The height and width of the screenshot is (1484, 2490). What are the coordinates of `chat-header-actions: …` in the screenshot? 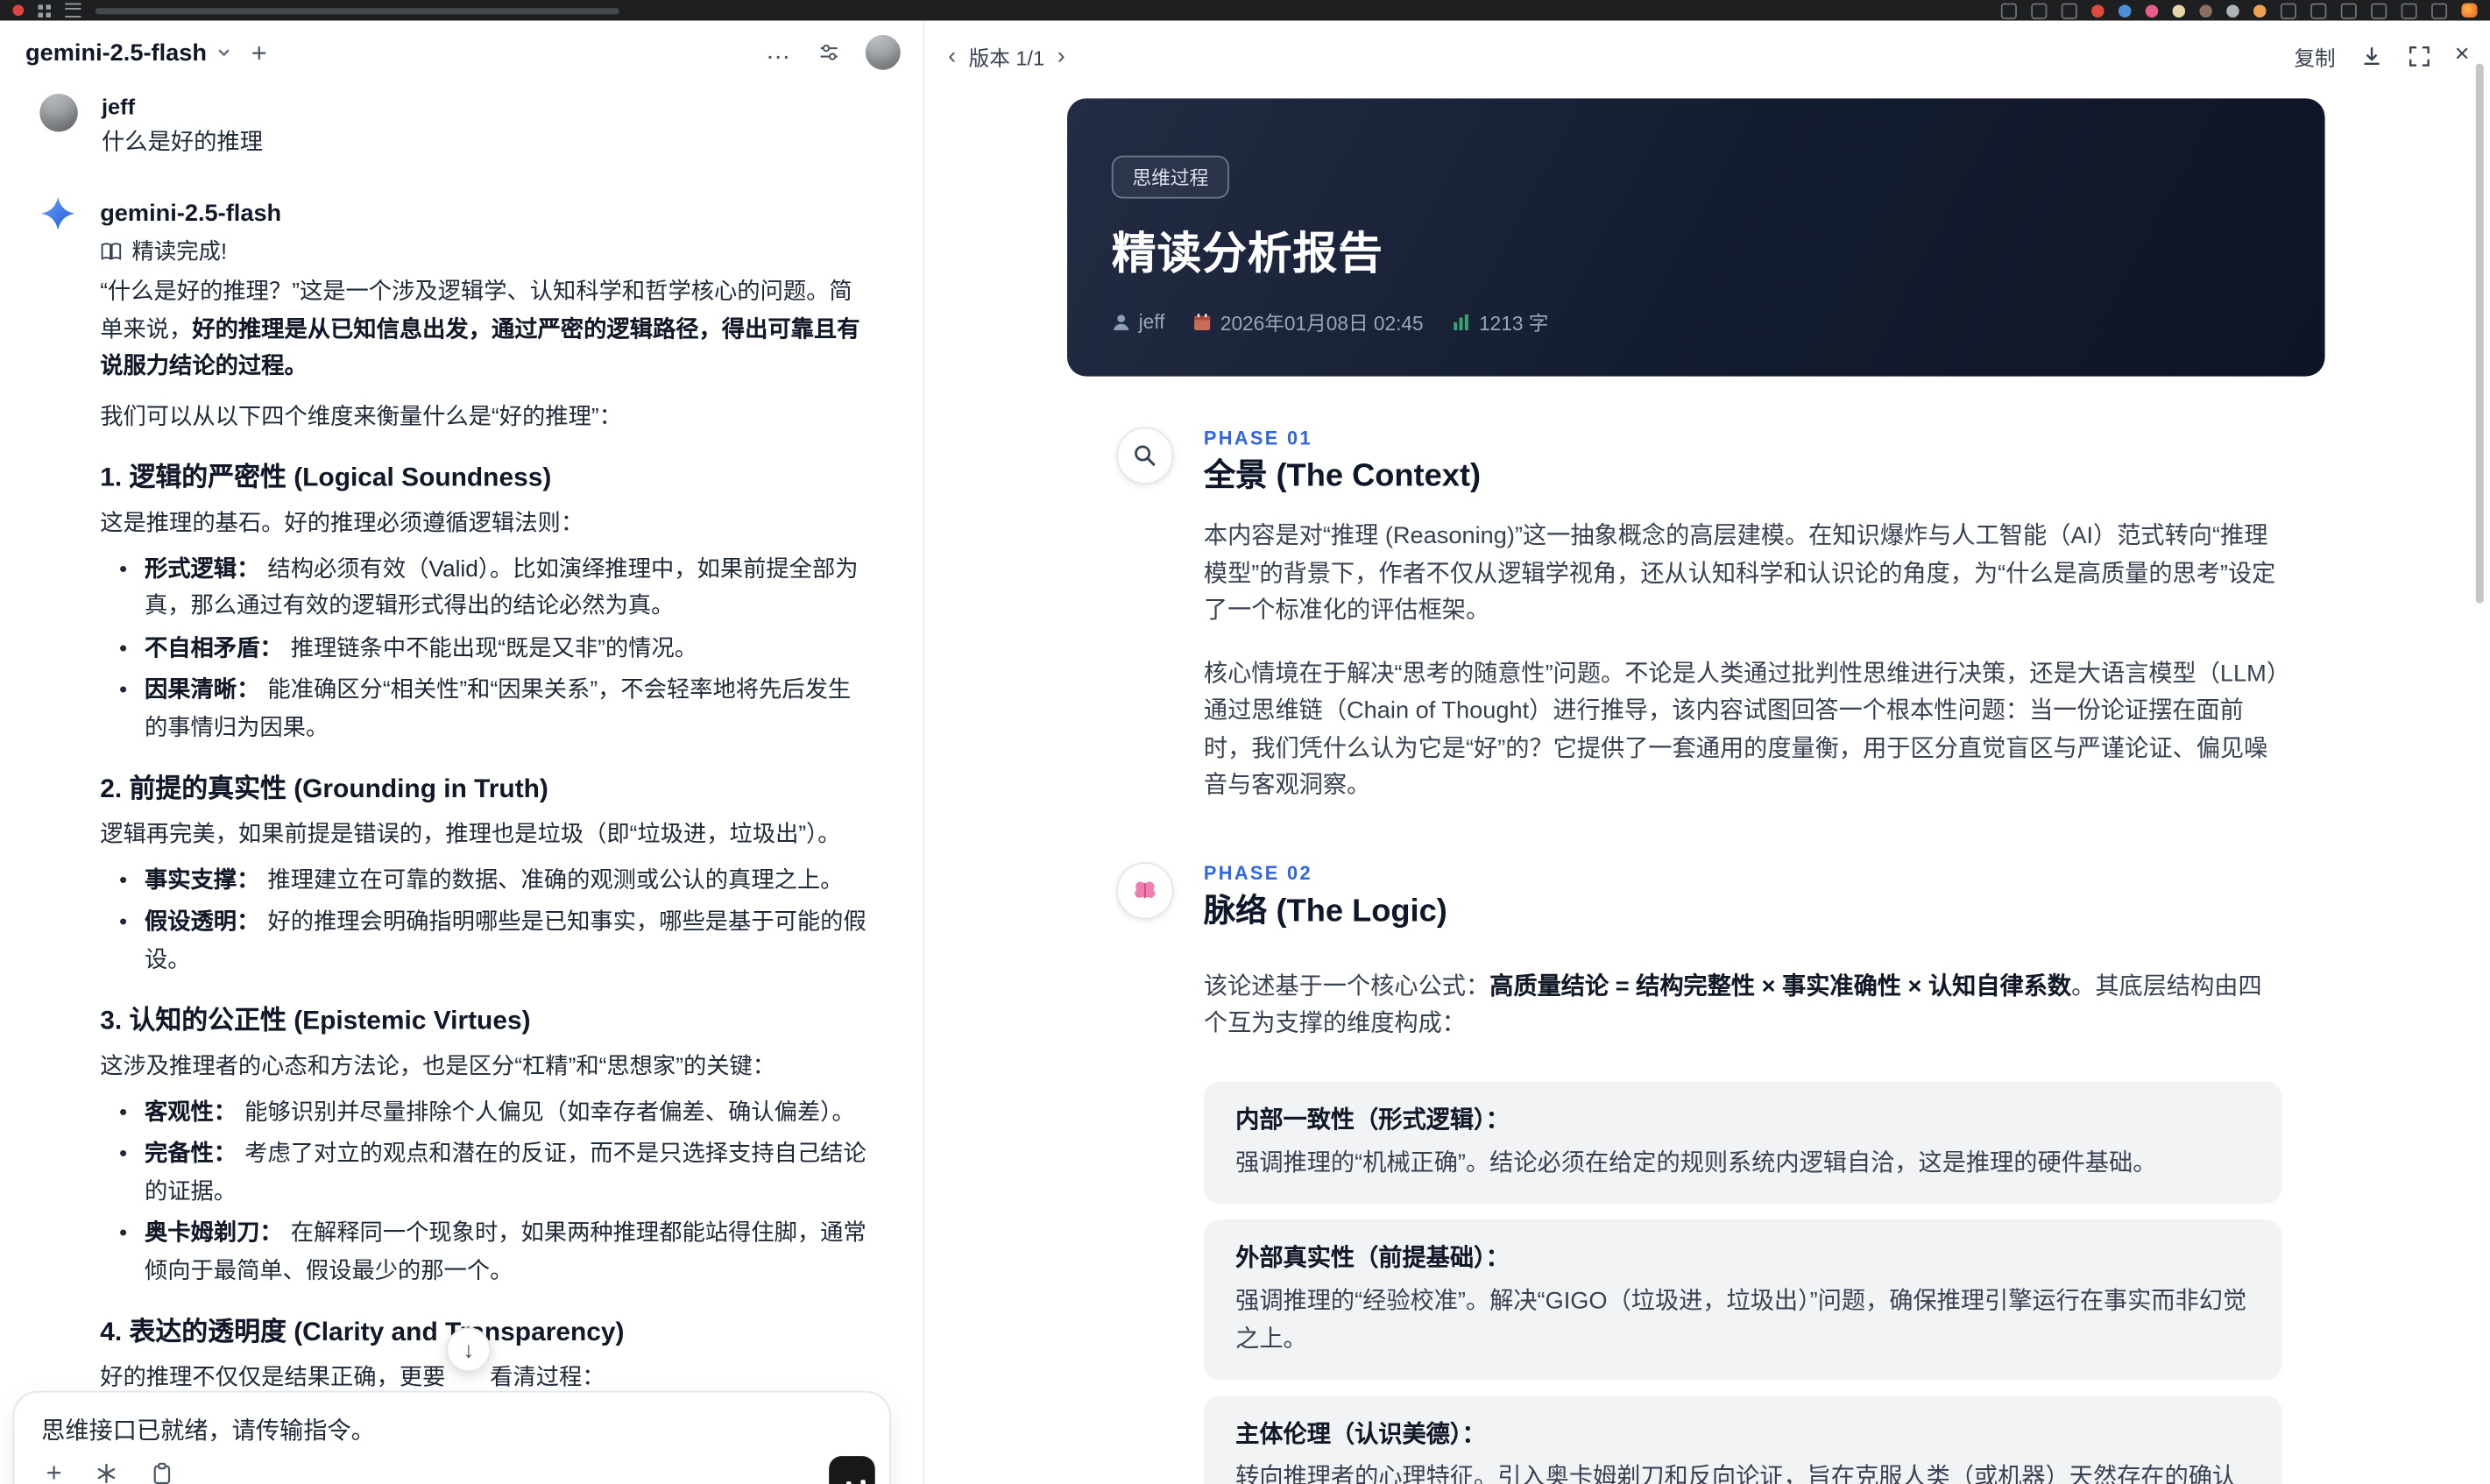 It's located at (834, 52).